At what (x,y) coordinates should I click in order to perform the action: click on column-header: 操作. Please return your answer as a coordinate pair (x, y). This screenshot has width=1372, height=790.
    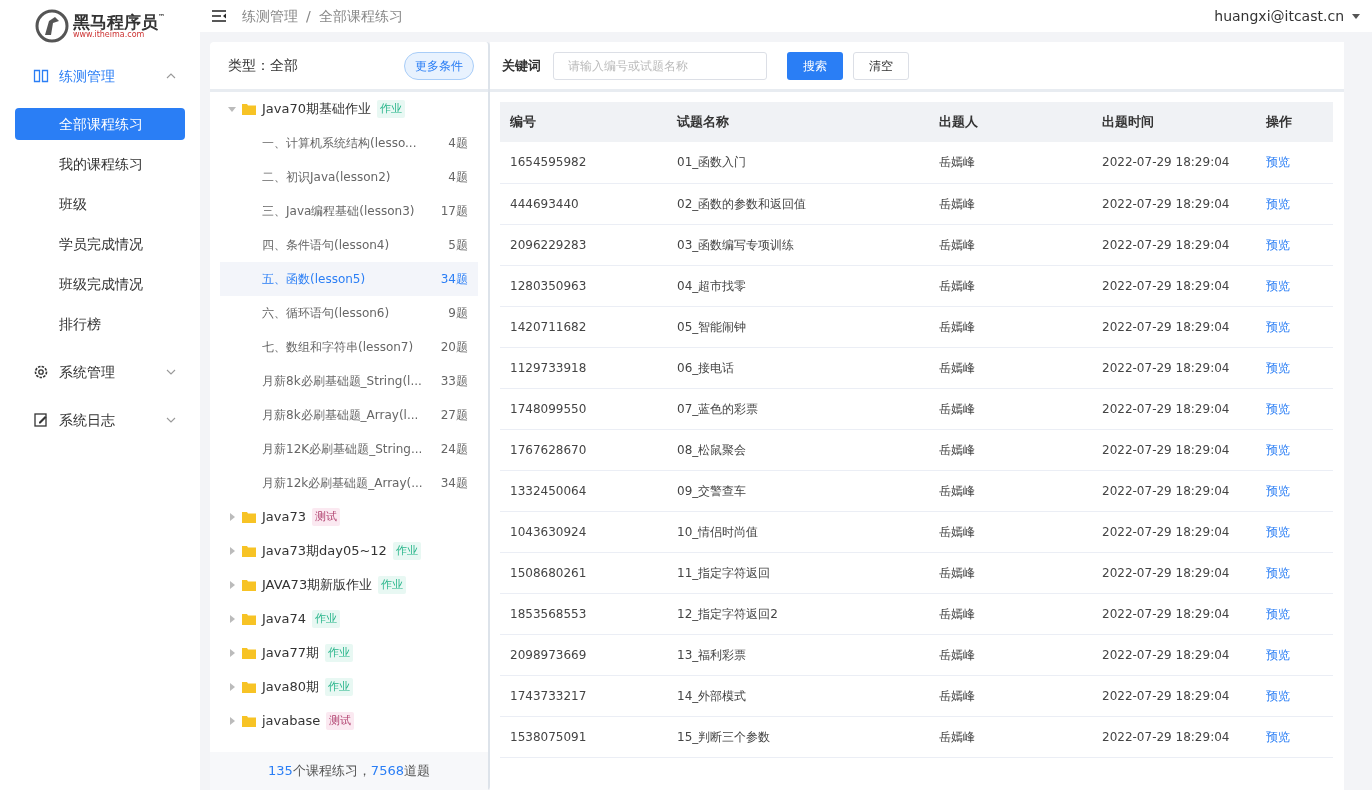
    Looking at the image, I should click on (1294, 122).